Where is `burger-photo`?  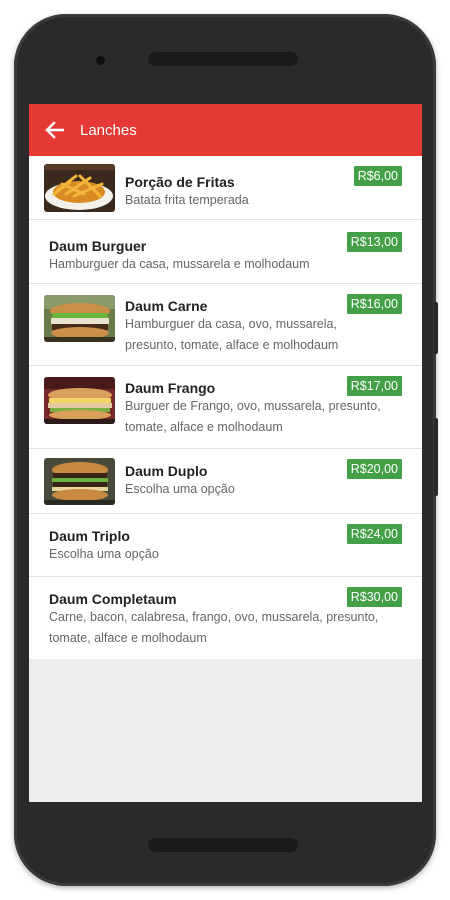
burger-photo is located at coordinates (79, 318).